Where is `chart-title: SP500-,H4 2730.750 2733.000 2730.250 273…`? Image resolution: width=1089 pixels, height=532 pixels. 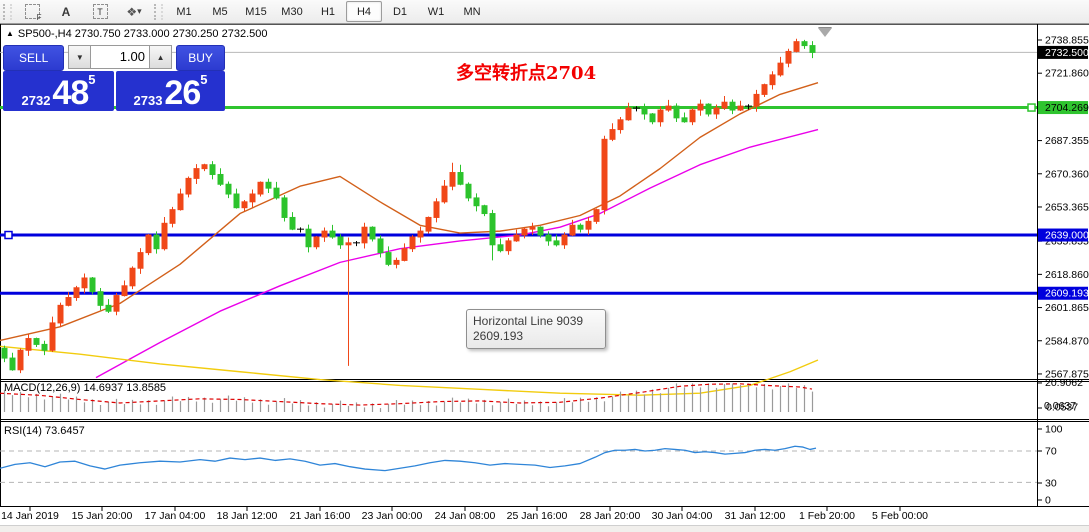 chart-title: SP500-,H4 2730.750 2733.000 2730.250 273… is located at coordinates (142, 34).